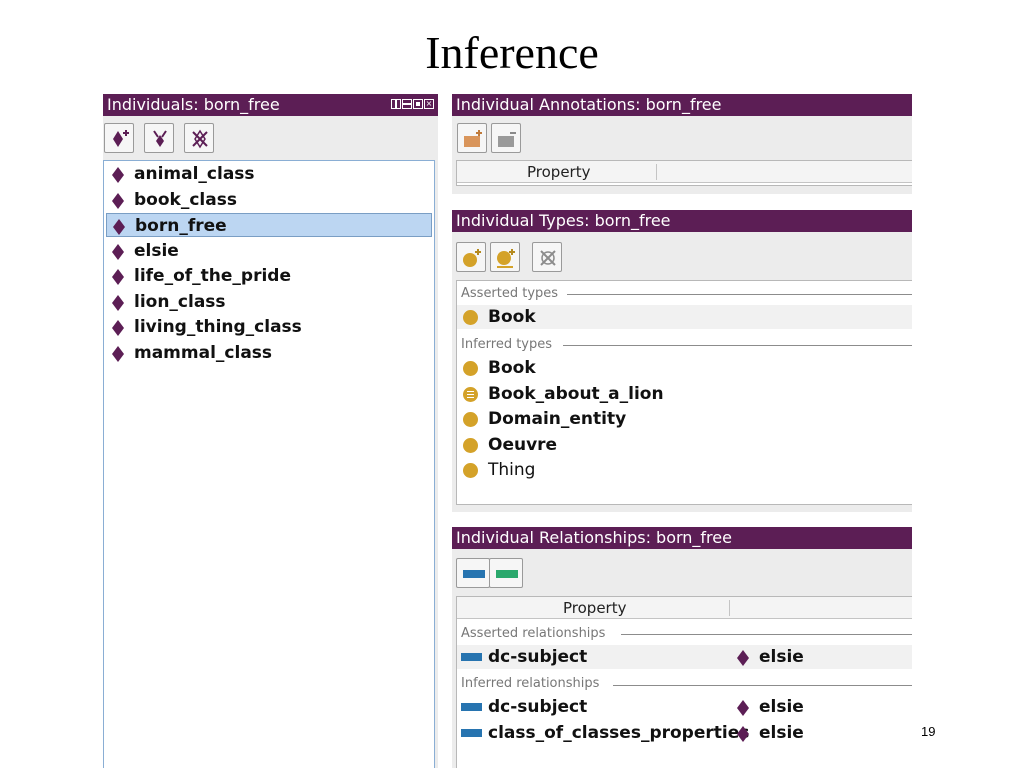  I want to click on merge-individuals-button, so click(159, 138).